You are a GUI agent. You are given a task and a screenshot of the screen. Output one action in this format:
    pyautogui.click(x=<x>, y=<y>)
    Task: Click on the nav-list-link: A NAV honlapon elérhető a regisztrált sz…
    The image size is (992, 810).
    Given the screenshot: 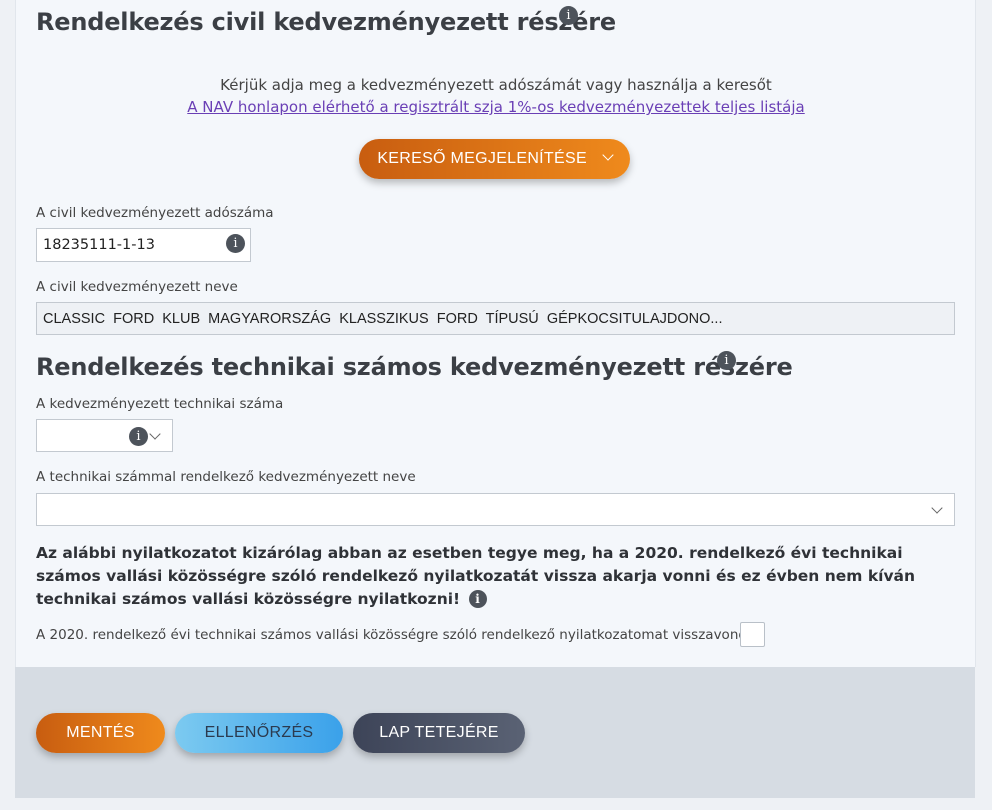 What is the action you would take?
    pyautogui.click(x=495, y=107)
    